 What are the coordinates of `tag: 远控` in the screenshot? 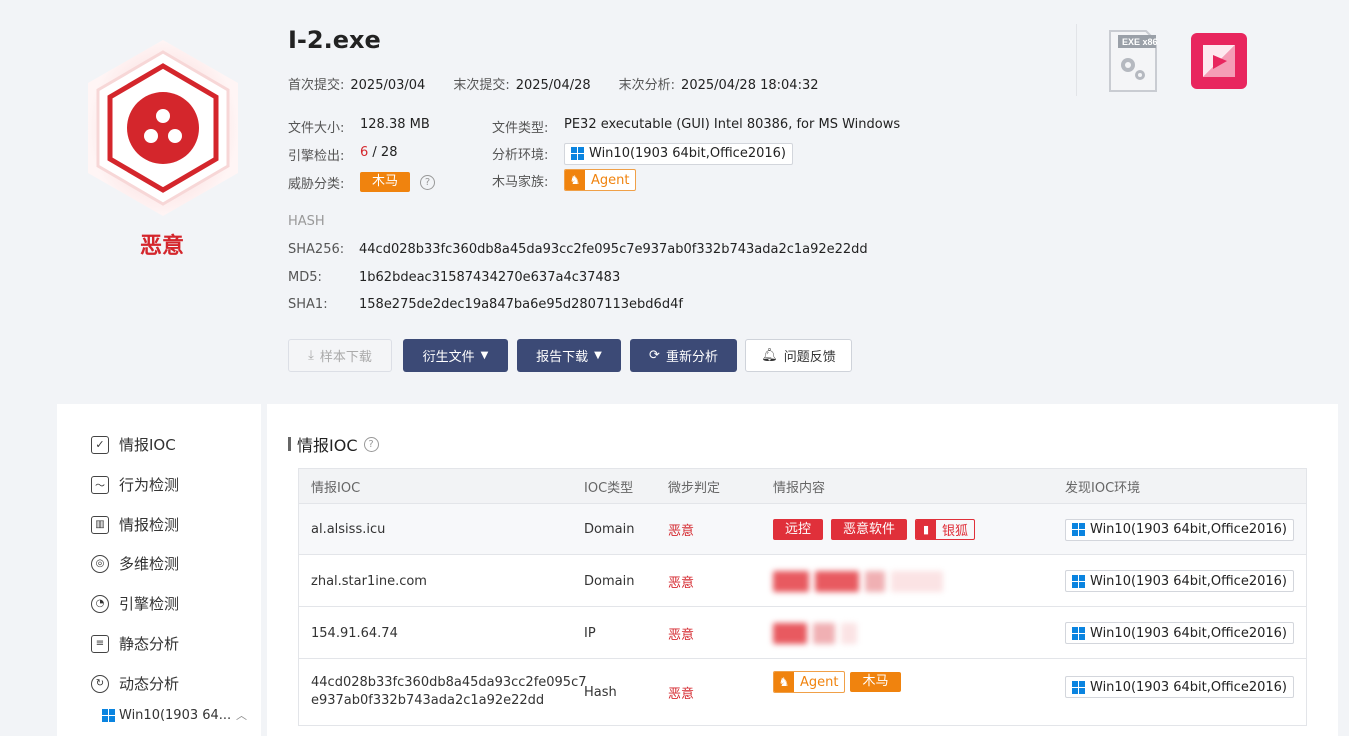 It's located at (798, 529).